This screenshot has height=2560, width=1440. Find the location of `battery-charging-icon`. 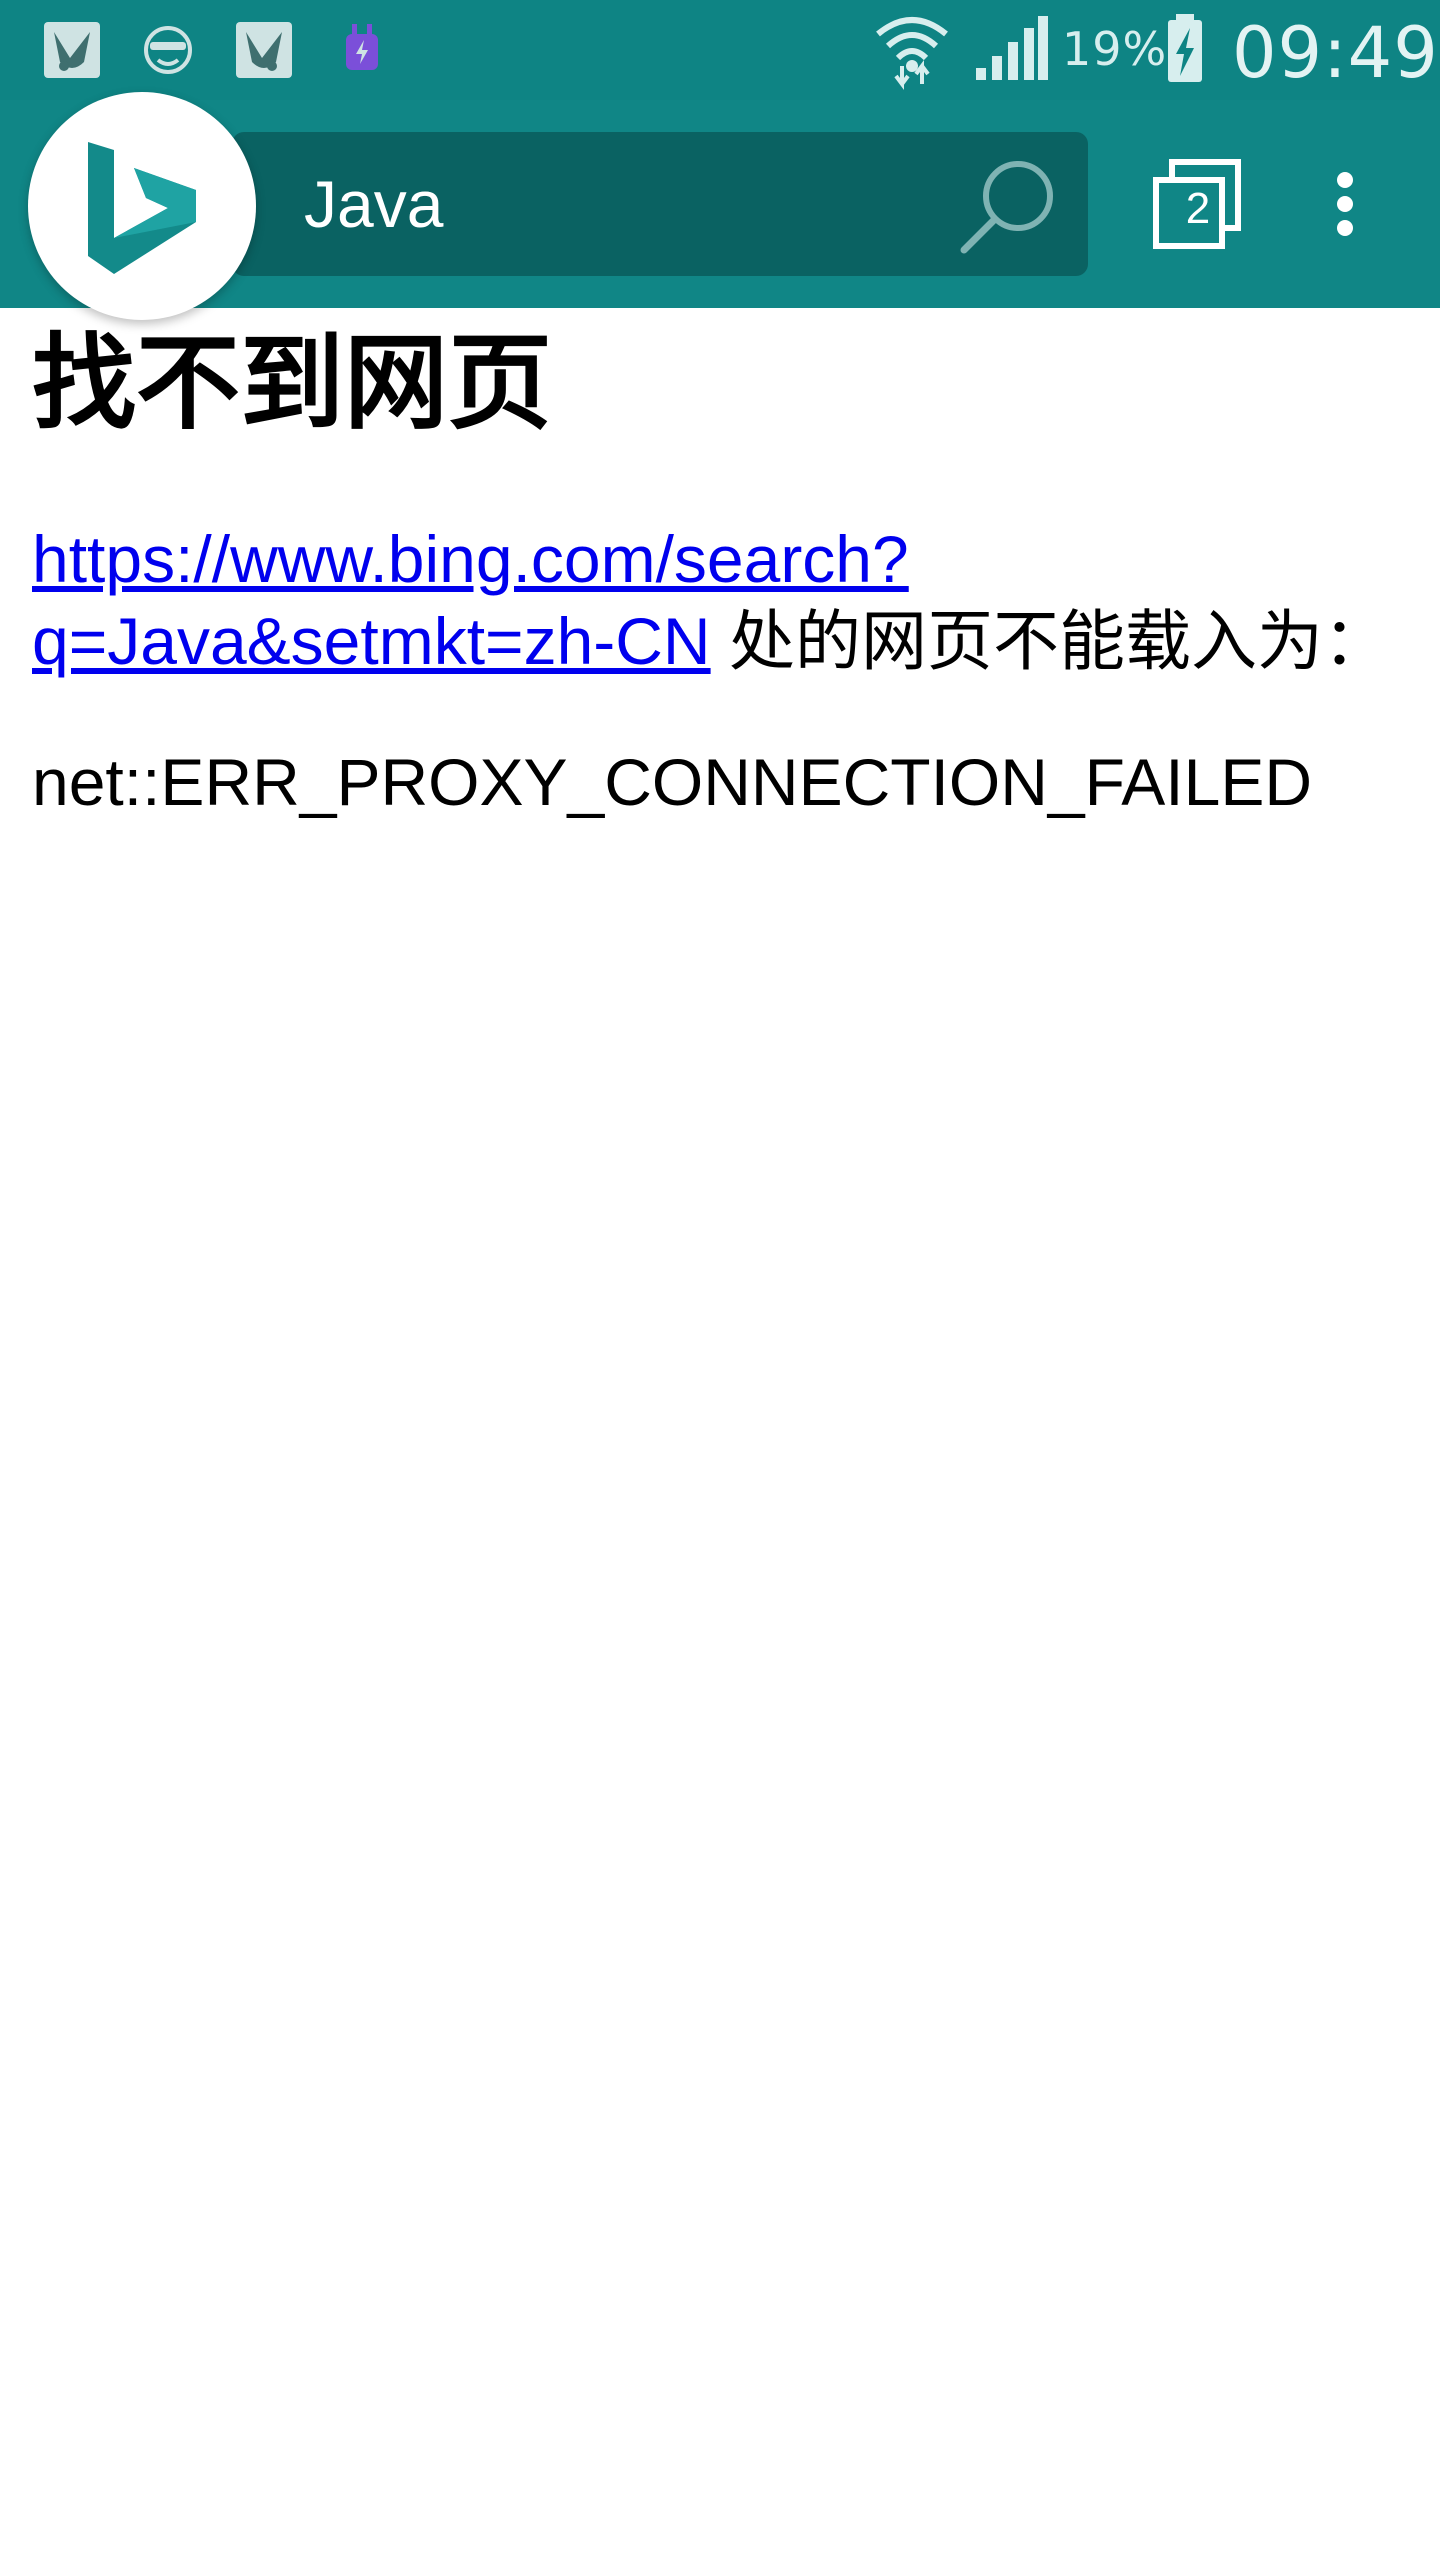

battery-charging-icon is located at coordinates (1185, 48).